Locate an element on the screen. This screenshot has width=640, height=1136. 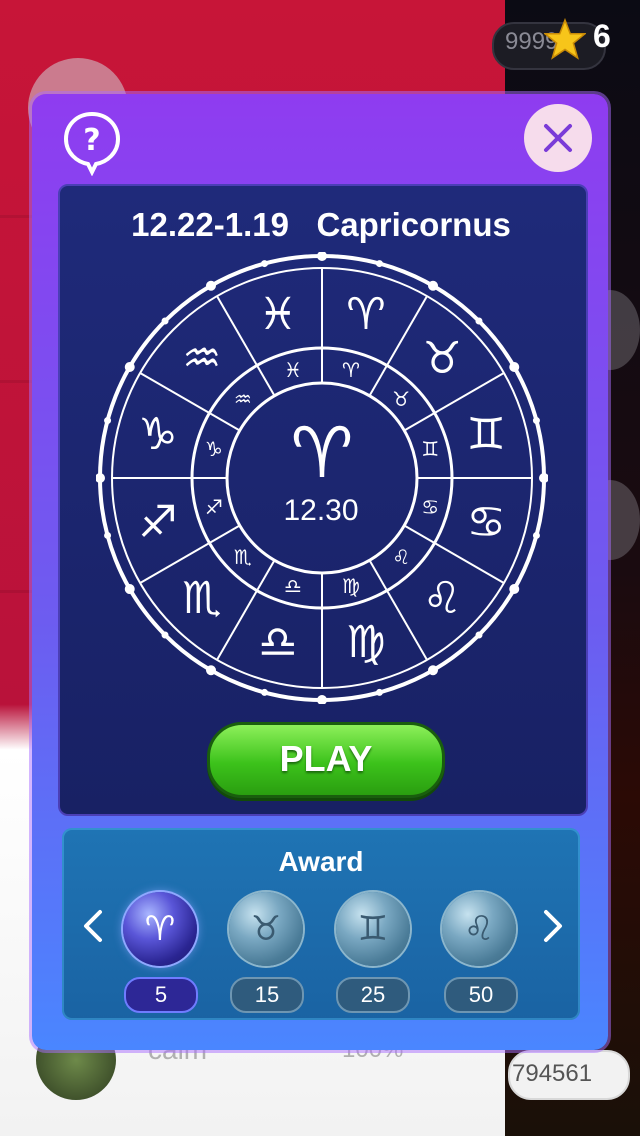
scorpio-icon: ♏ is located at coordinates (243, 557).